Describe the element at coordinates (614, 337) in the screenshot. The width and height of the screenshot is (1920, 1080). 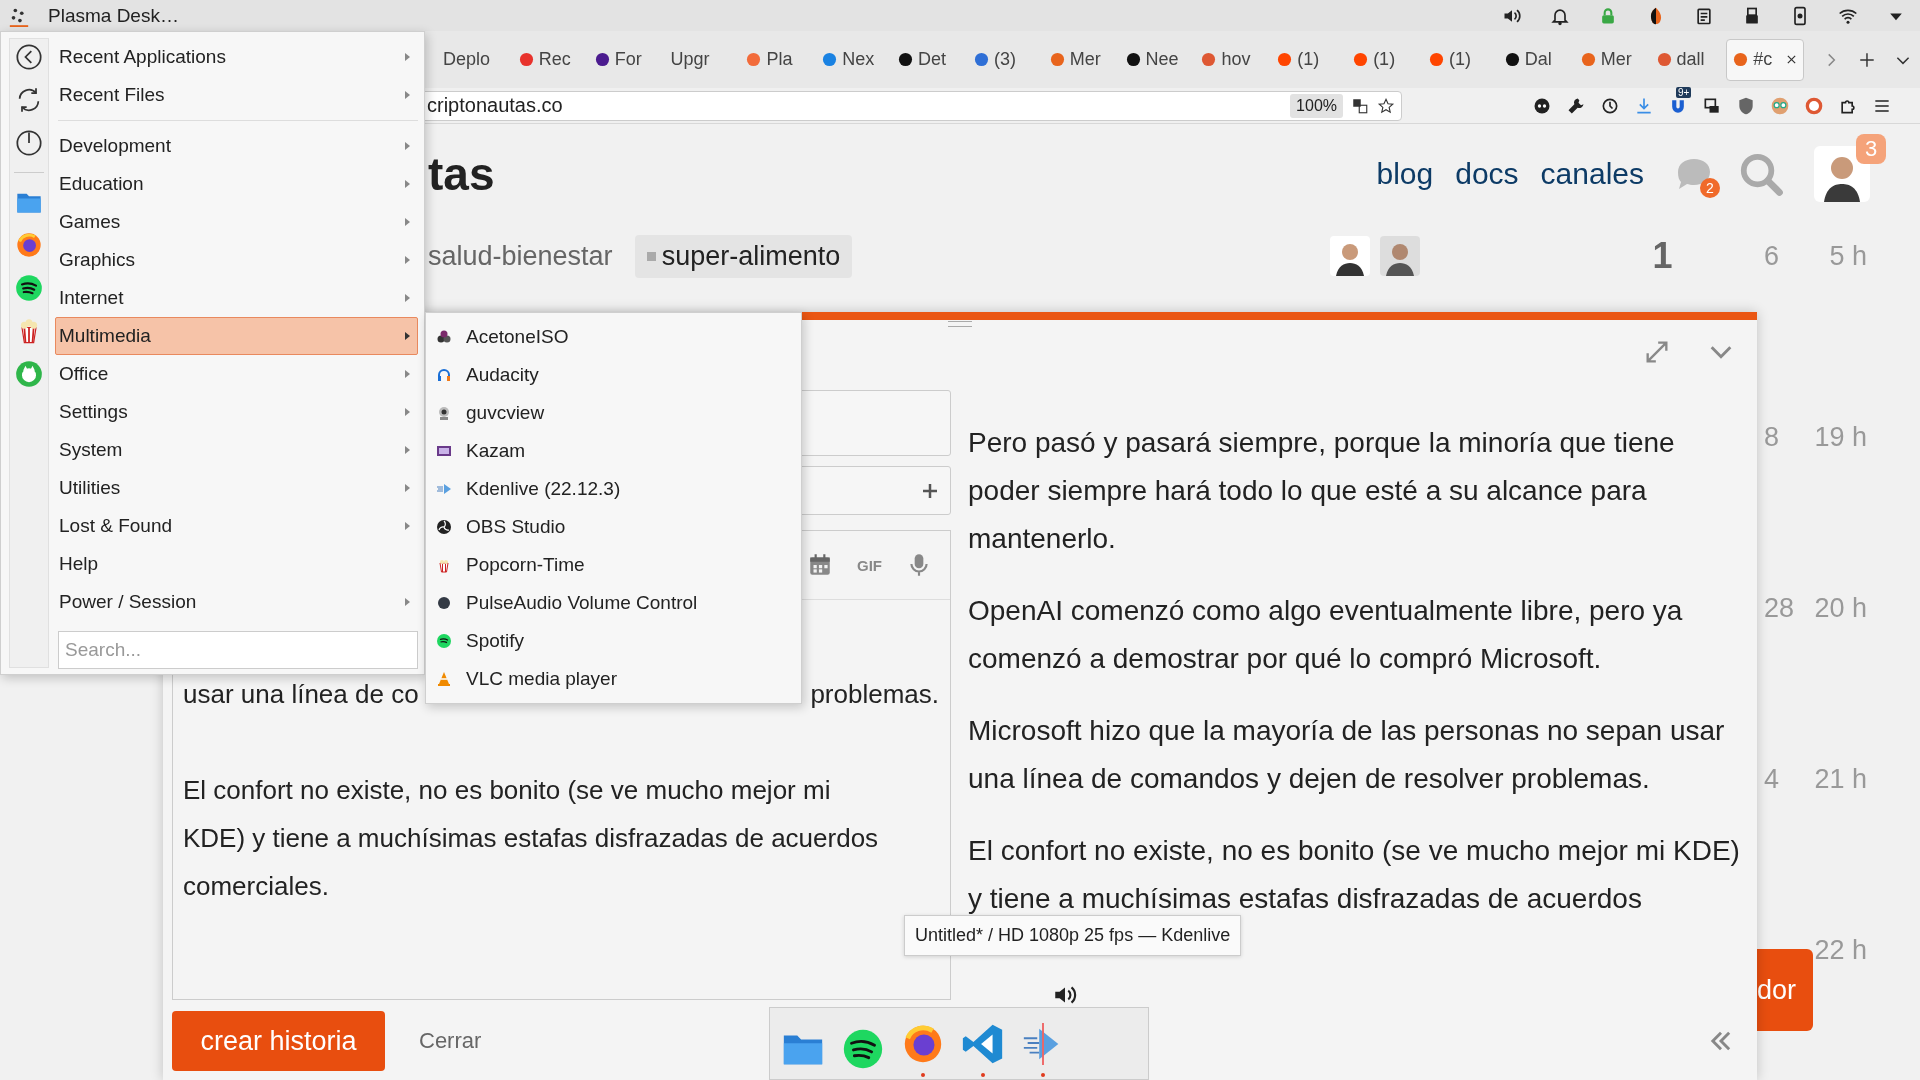
I see `submenu-item: AcetoneISO` at that location.